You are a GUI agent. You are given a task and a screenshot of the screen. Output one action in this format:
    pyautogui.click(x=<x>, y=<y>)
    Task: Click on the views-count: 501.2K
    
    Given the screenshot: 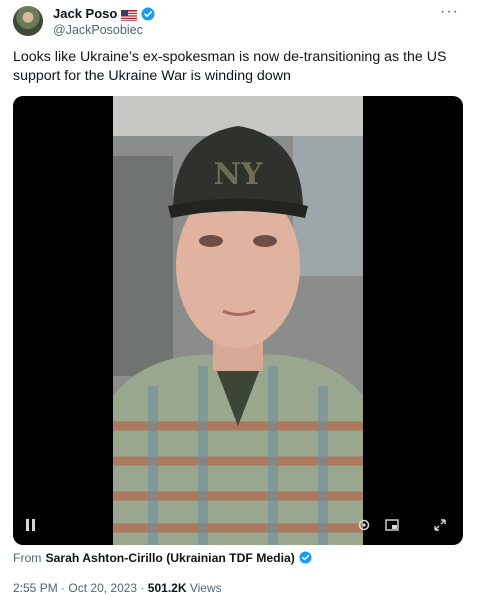 What is the action you would take?
    pyautogui.click(x=167, y=588)
    